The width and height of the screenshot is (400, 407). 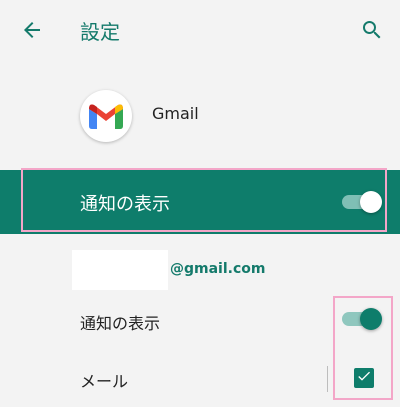 I want to click on back-button, so click(x=32, y=32).